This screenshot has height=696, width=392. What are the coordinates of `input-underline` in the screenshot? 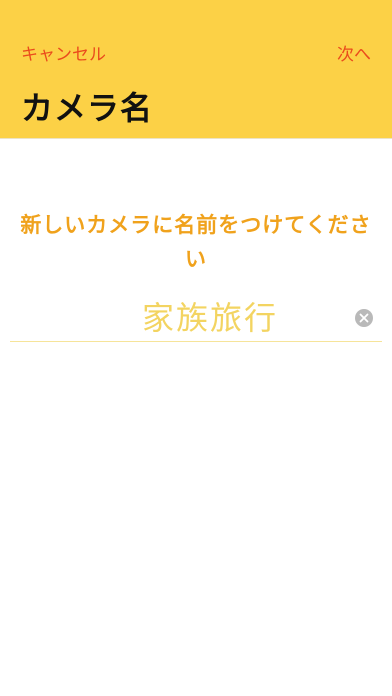 It's located at (196, 341).